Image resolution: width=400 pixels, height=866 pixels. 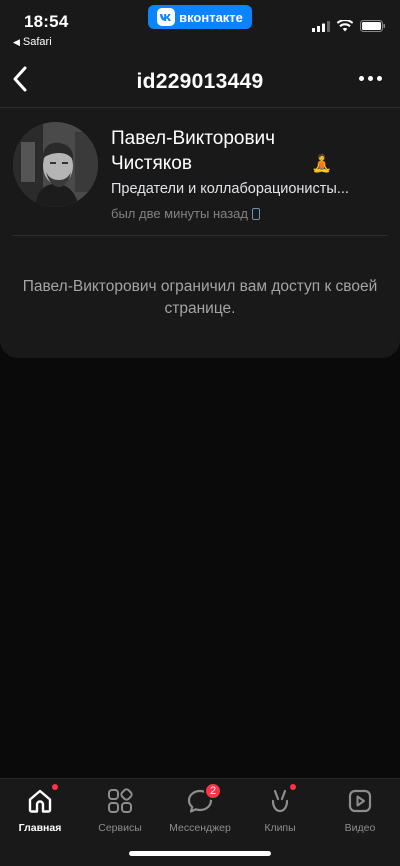 I want to click on tab-home: Главная, so click(x=40, y=811).